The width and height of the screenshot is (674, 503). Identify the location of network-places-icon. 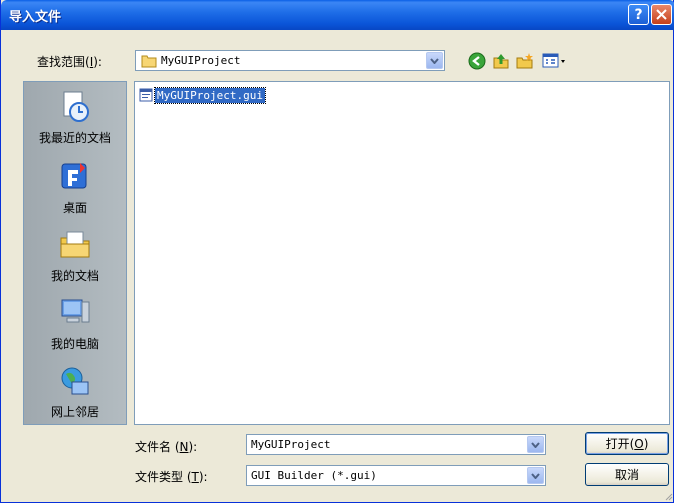
(75, 381).